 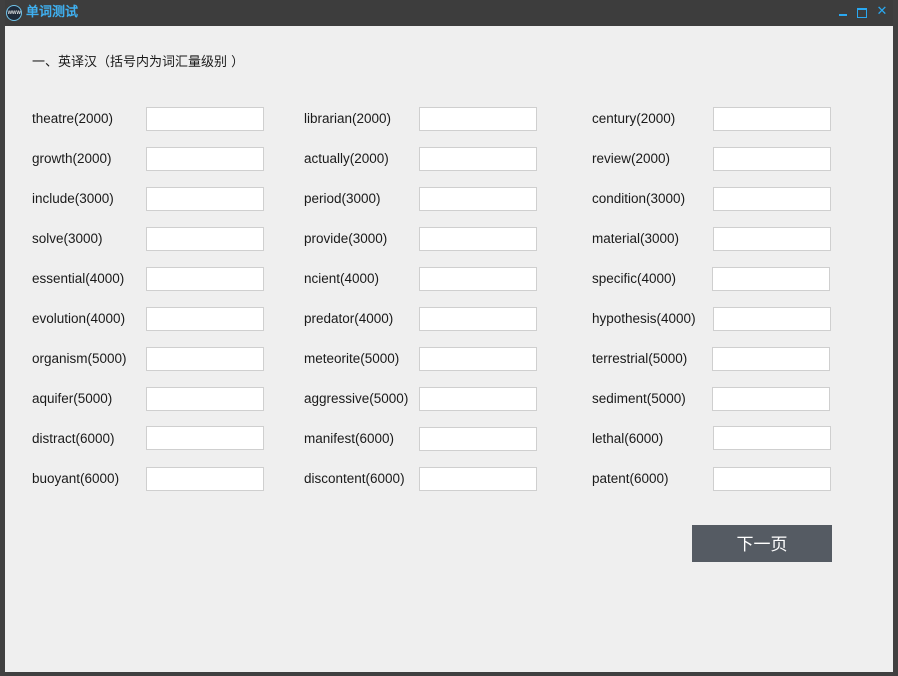 What do you see at coordinates (78, 278) in the screenshot?
I see `word-label: essential(4000)` at bounding box center [78, 278].